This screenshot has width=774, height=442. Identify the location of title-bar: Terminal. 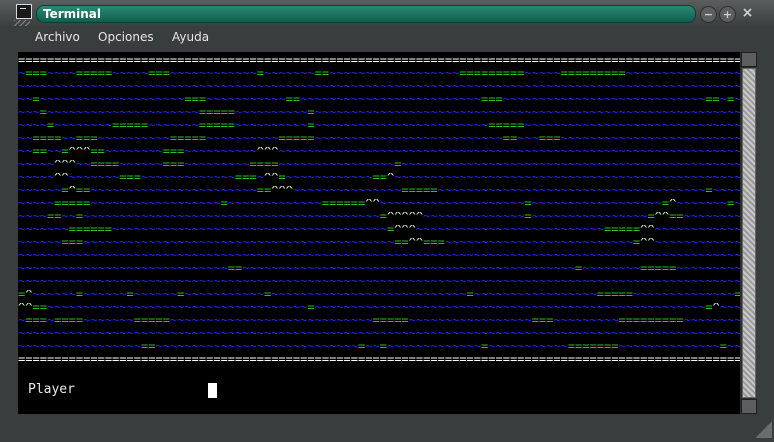
(366, 14).